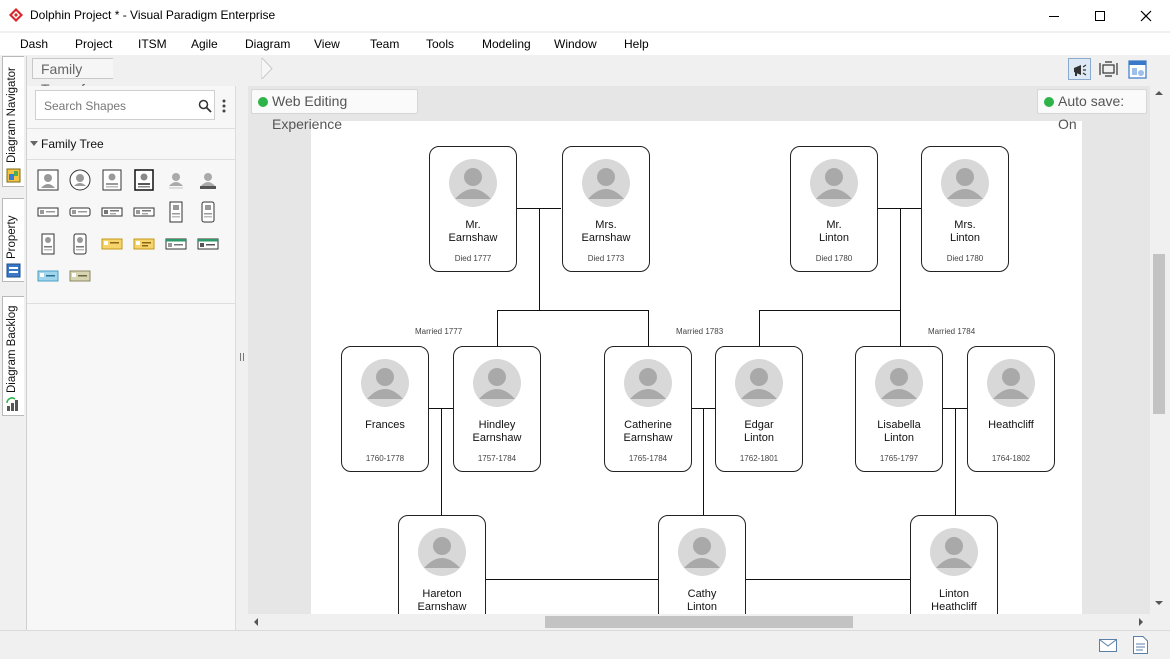  Describe the element at coordinates (267, 68) in the screenshot. I see `breadcrumb-arrow-icon` at that location.